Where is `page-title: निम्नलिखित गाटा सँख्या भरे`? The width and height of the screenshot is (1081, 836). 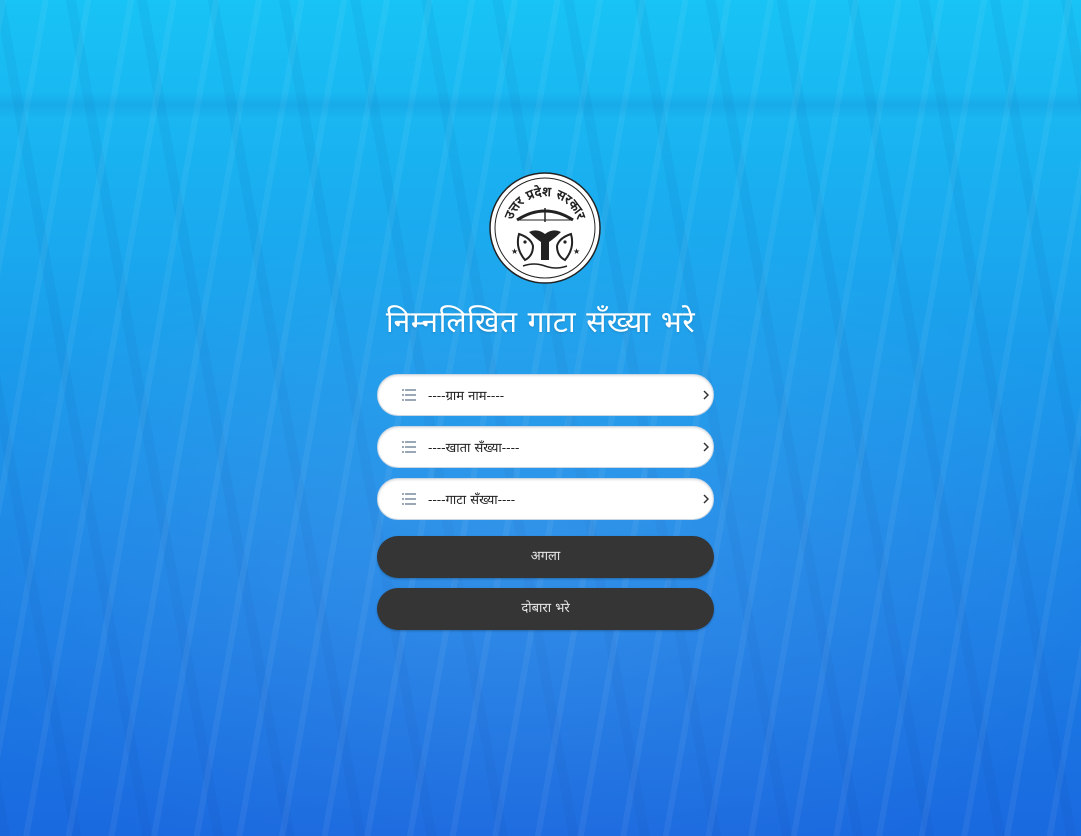
page-title: निम्नलिखित गाटा सँख्या भरे is located at coordinates (540, 322).